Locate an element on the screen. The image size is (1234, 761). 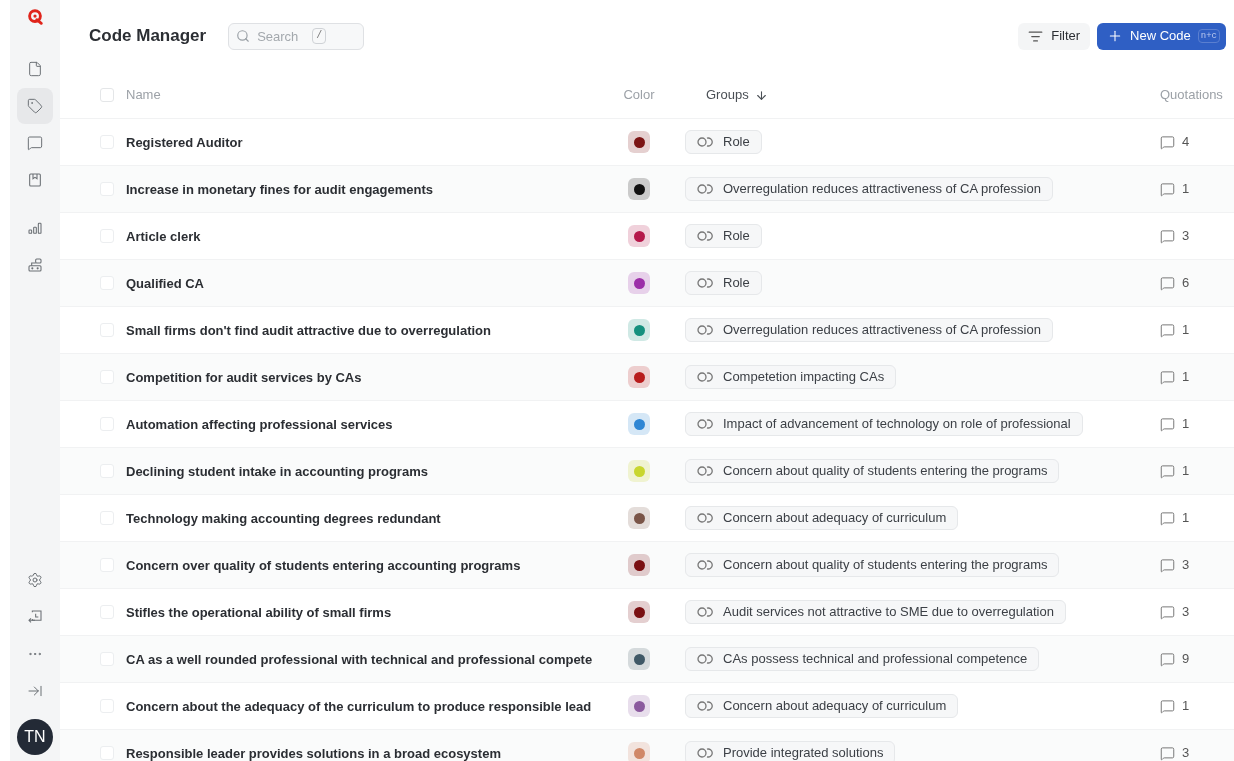
page-title: Code Manager is located at coordinates (148, 36).